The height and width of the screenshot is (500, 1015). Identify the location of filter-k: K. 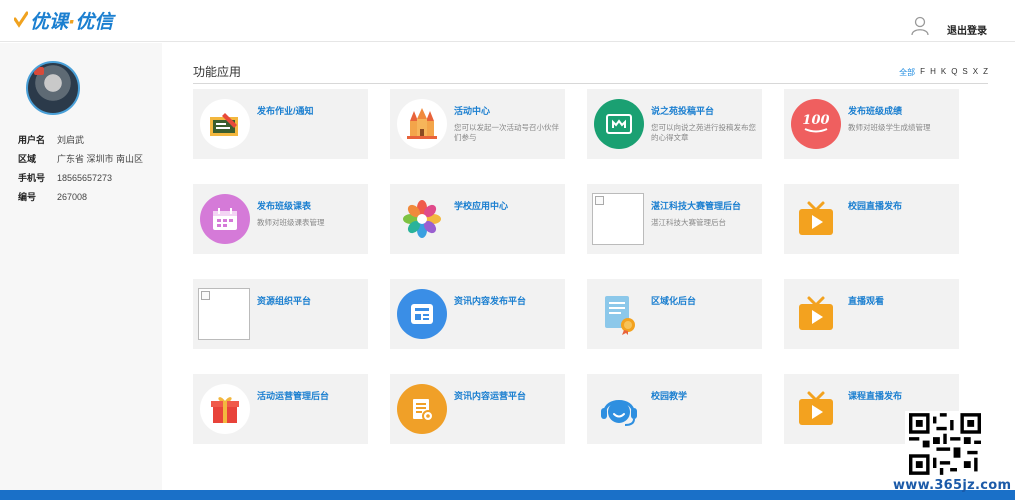
(943, 72).